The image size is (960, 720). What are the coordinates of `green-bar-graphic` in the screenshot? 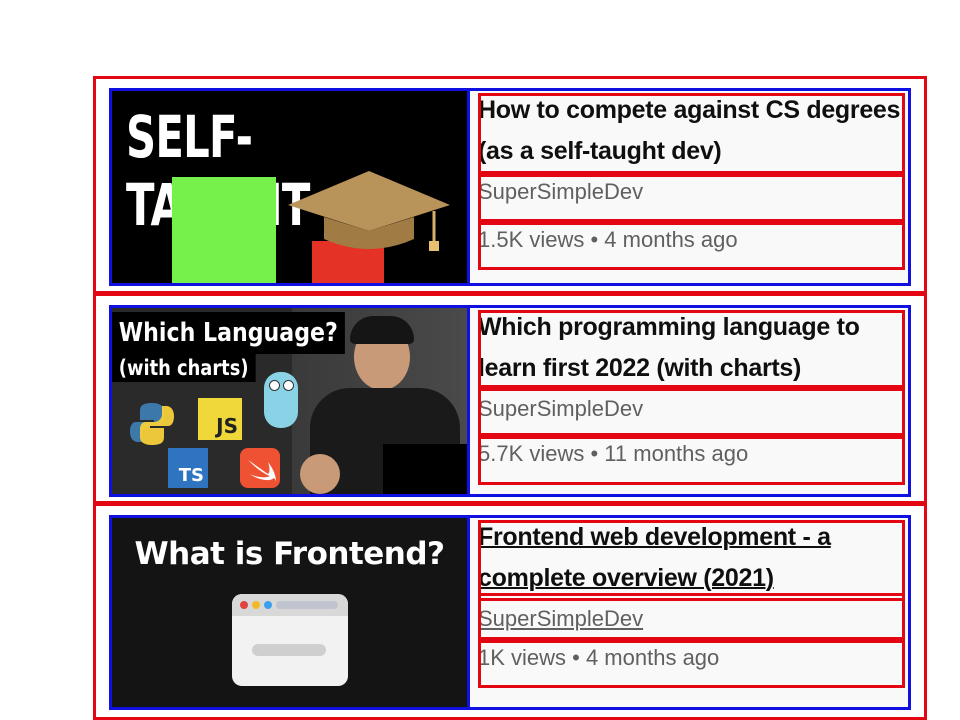 It's located at (224, 230).